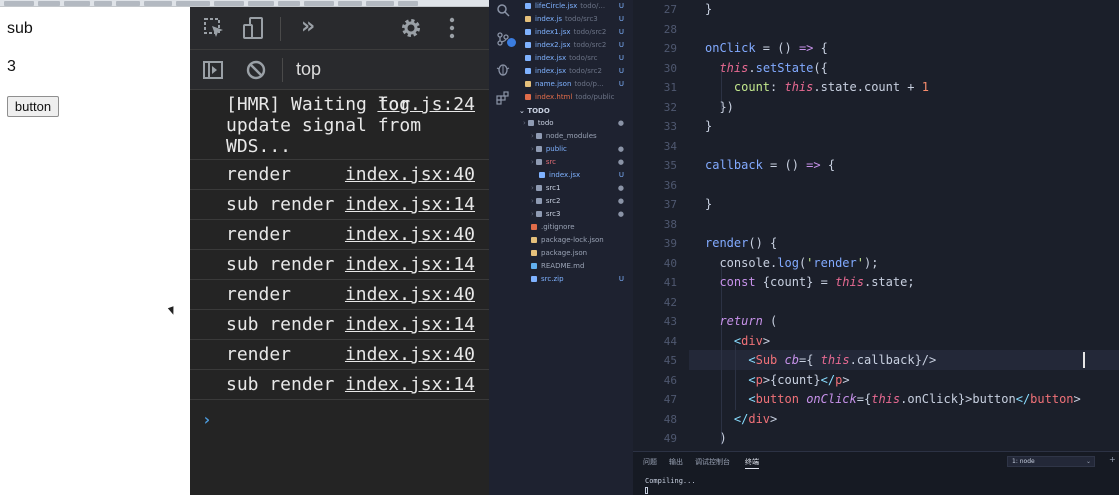 This screenshot has height=495, width=1119. I want to click on tree-item-name: src3, so click(553, 214).